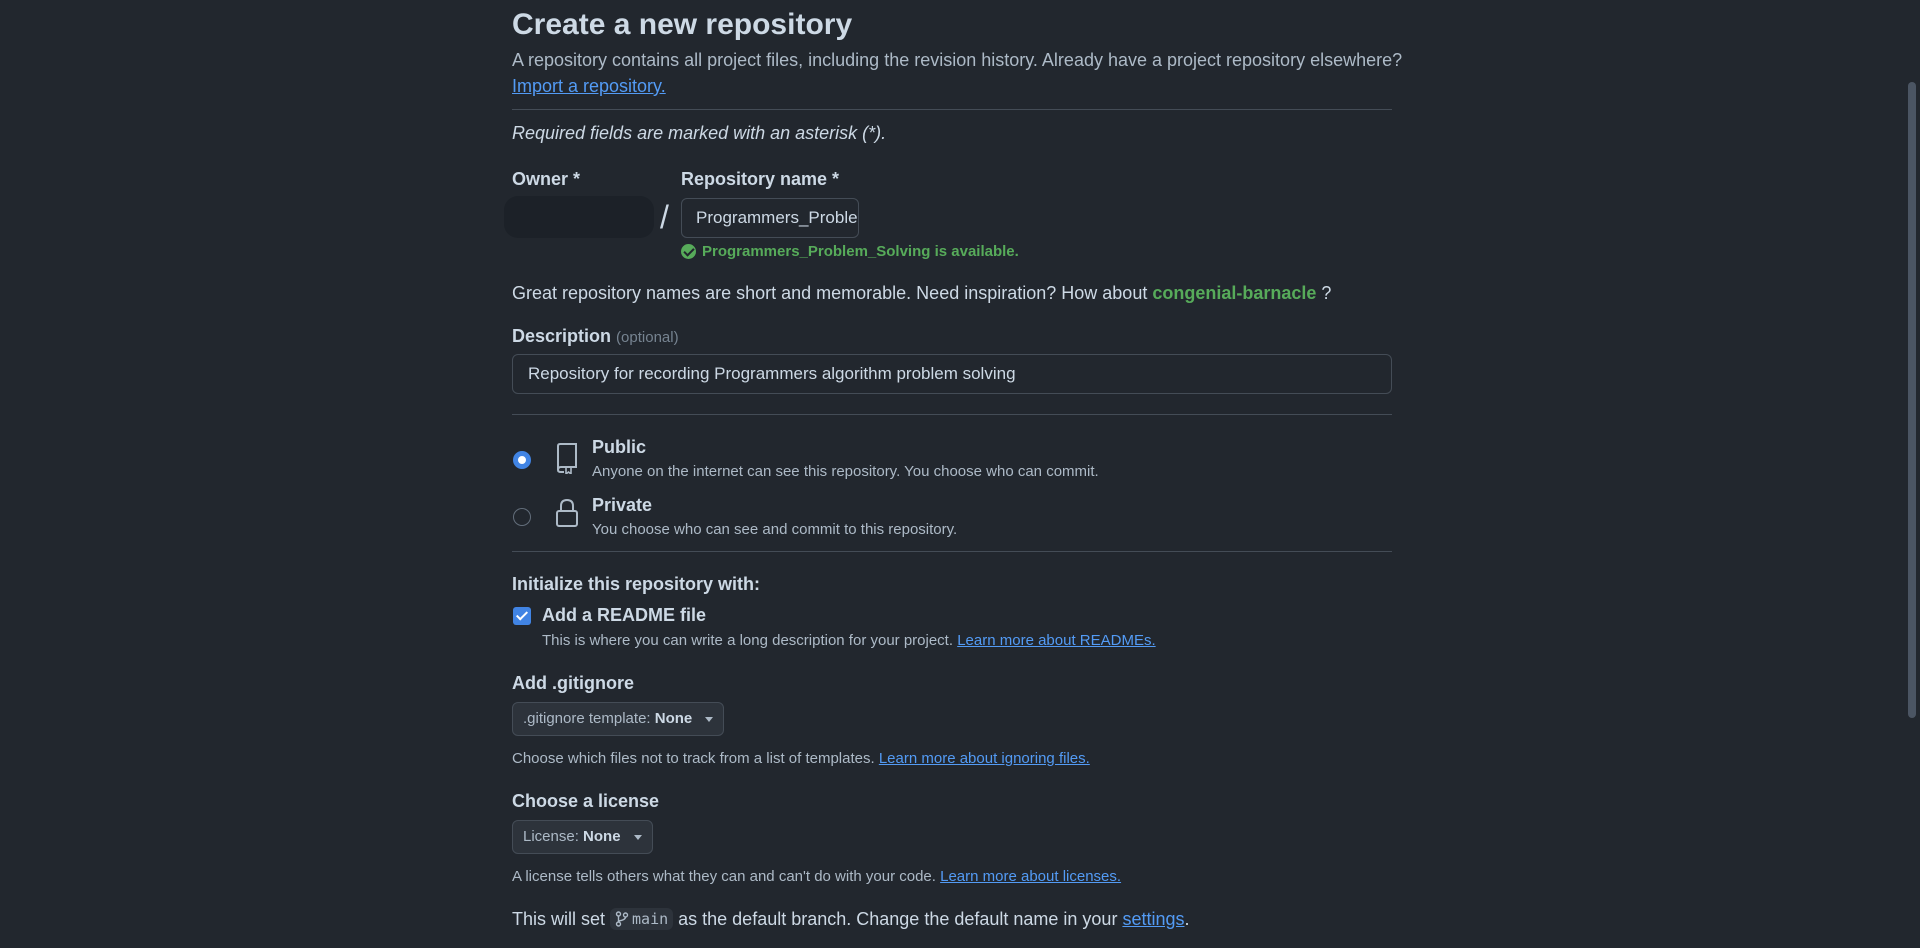 This screenshot has width=1920, height=948. I want to click on description-label: Description (optional), so click(595, 336).